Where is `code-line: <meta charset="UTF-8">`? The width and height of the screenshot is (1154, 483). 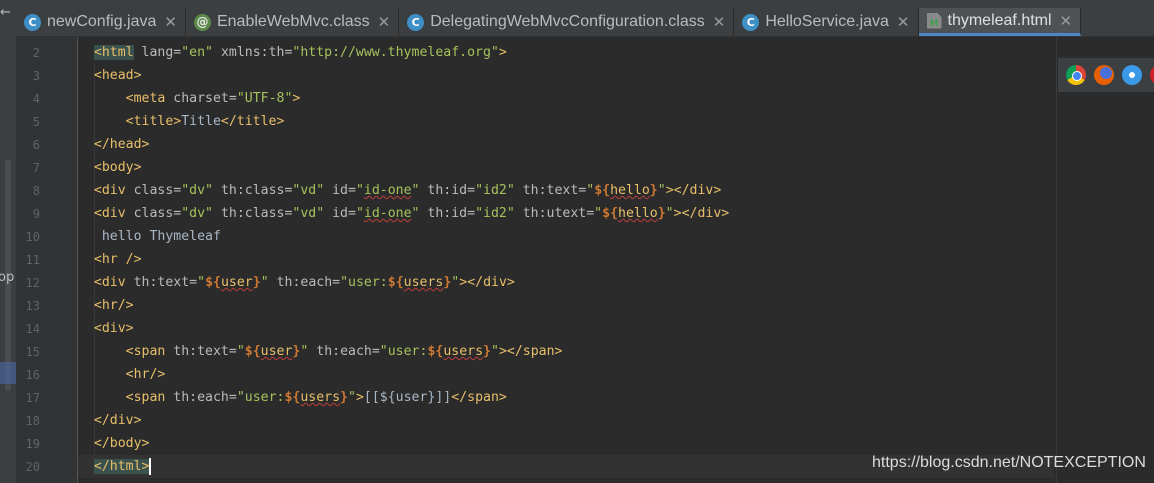 code-line: <meta charset="UTF-8"> is located at coordinates (189, 98).